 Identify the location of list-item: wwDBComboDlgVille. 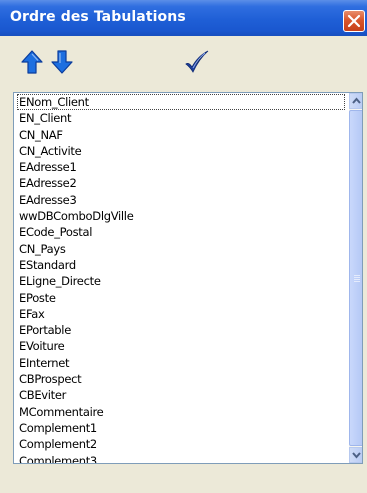
(181, 216).